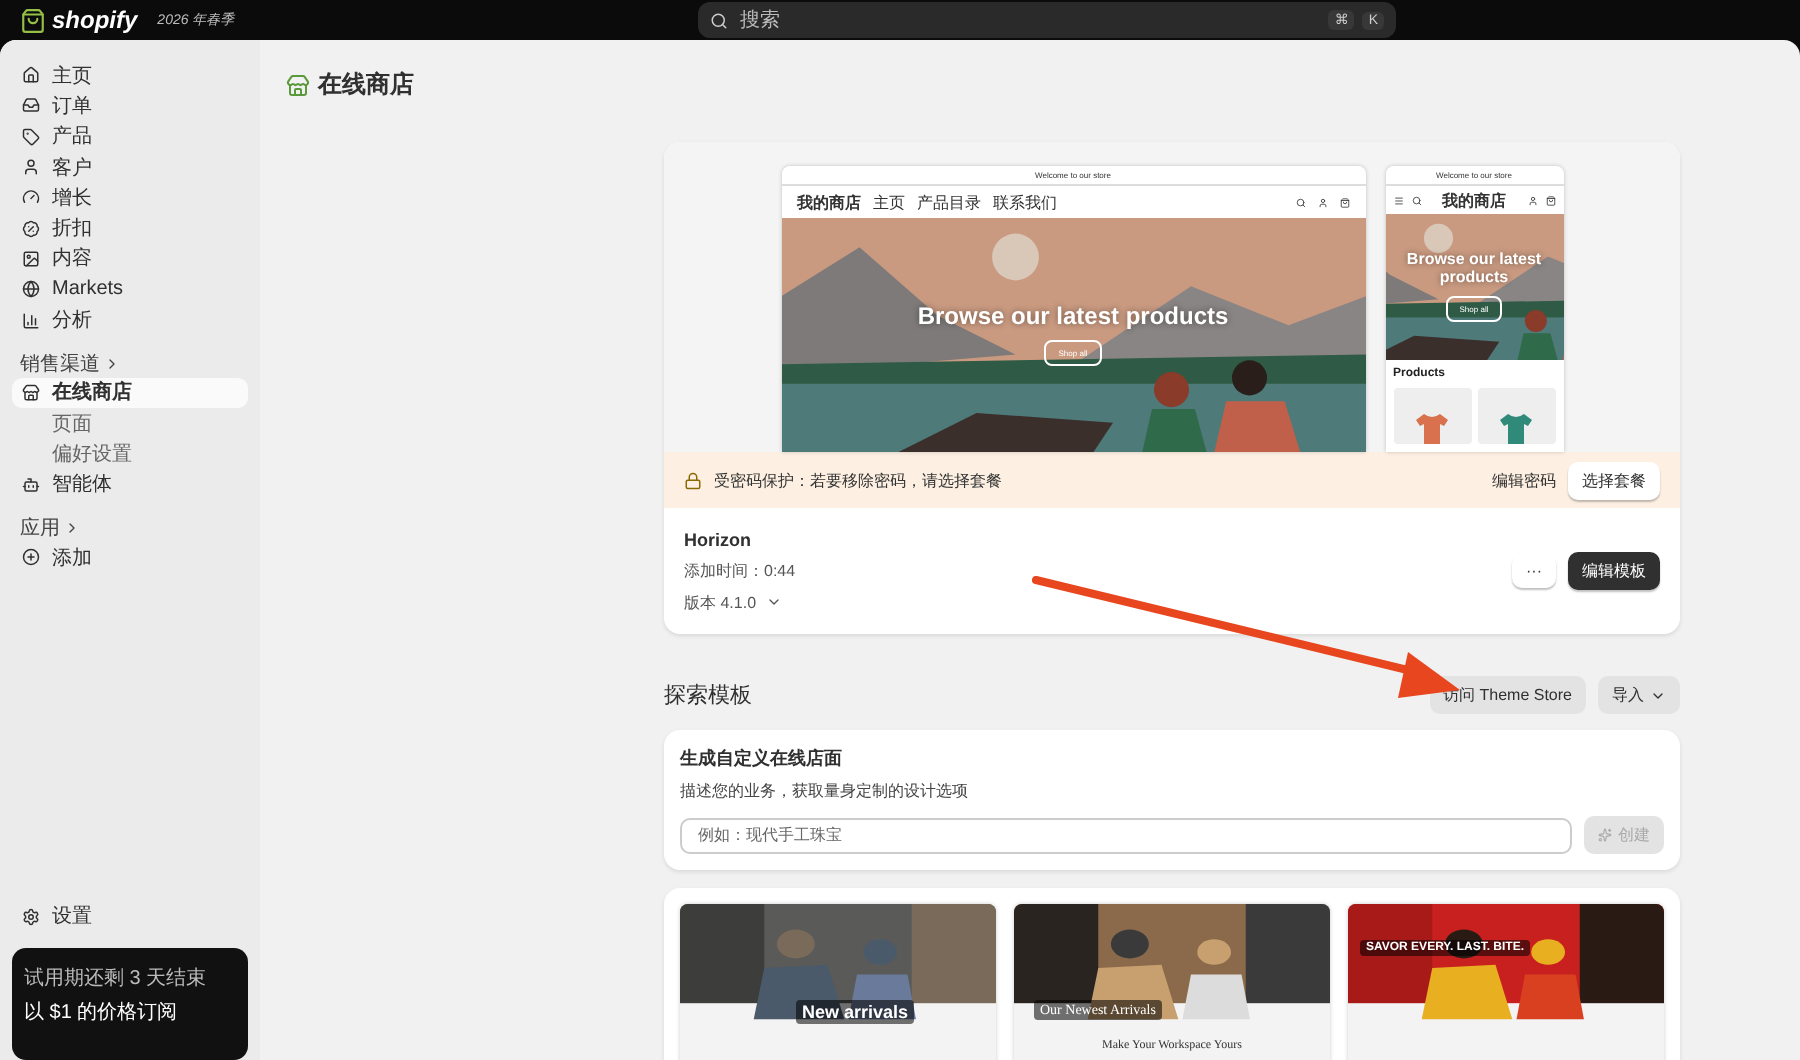 This screenshot has width=1800, height=1060. What do you see at coordinates (130, 484) in the screenshot?
I see `nav-item: 智能体` at bounding box center [130, 484].